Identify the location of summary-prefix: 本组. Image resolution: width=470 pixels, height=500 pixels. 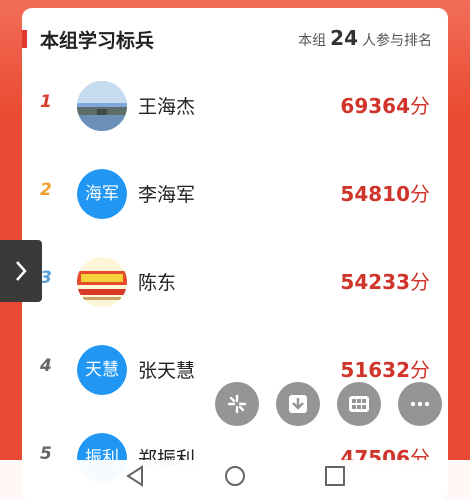
(312, 41).